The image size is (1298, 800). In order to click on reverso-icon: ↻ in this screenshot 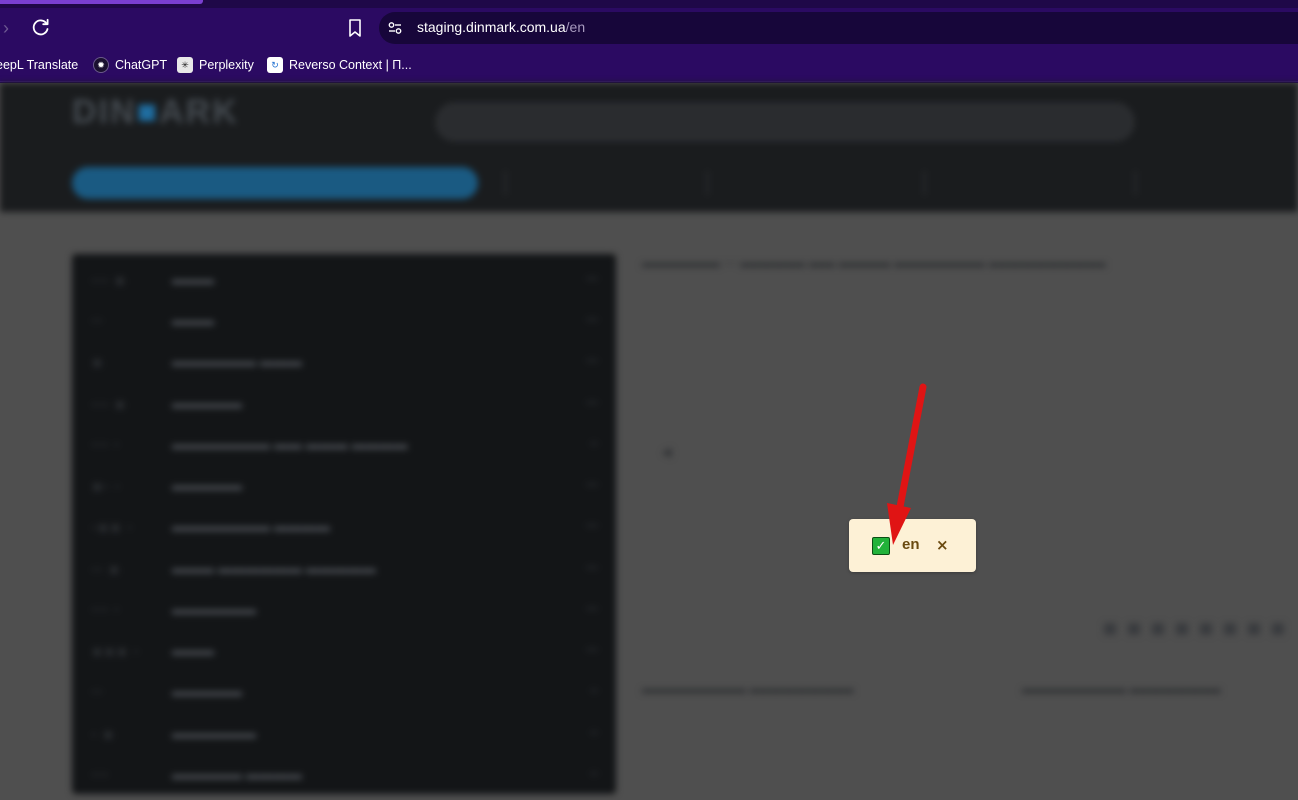, I will do `click(275, 65)`.